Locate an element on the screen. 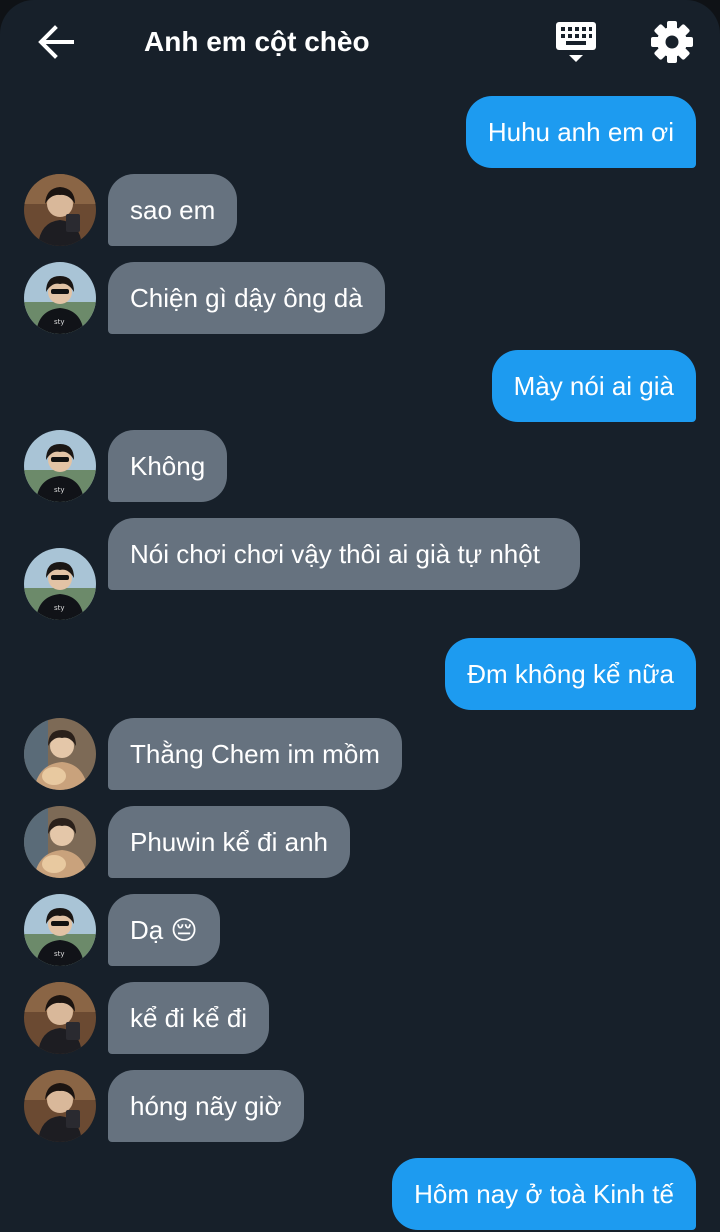 The image size is (720, 1232). message-incoming: sty Dạ 😔 is located at coordinates (360, 930).